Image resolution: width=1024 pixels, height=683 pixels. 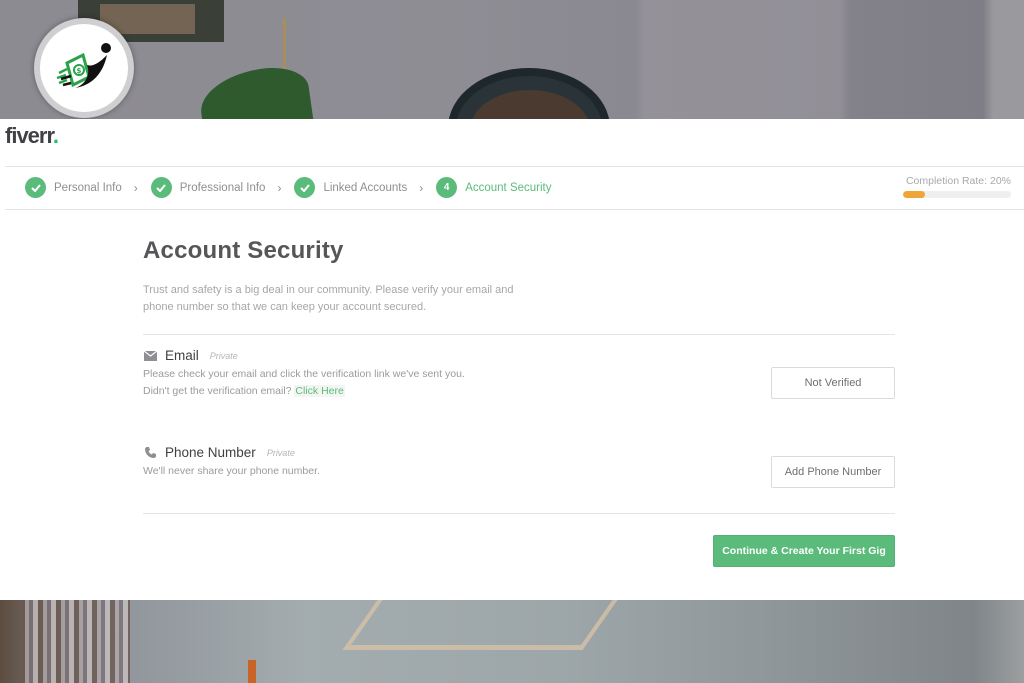 I want to click on add-phone-number-button: Add Phone Number, so click(x=833, y=472).